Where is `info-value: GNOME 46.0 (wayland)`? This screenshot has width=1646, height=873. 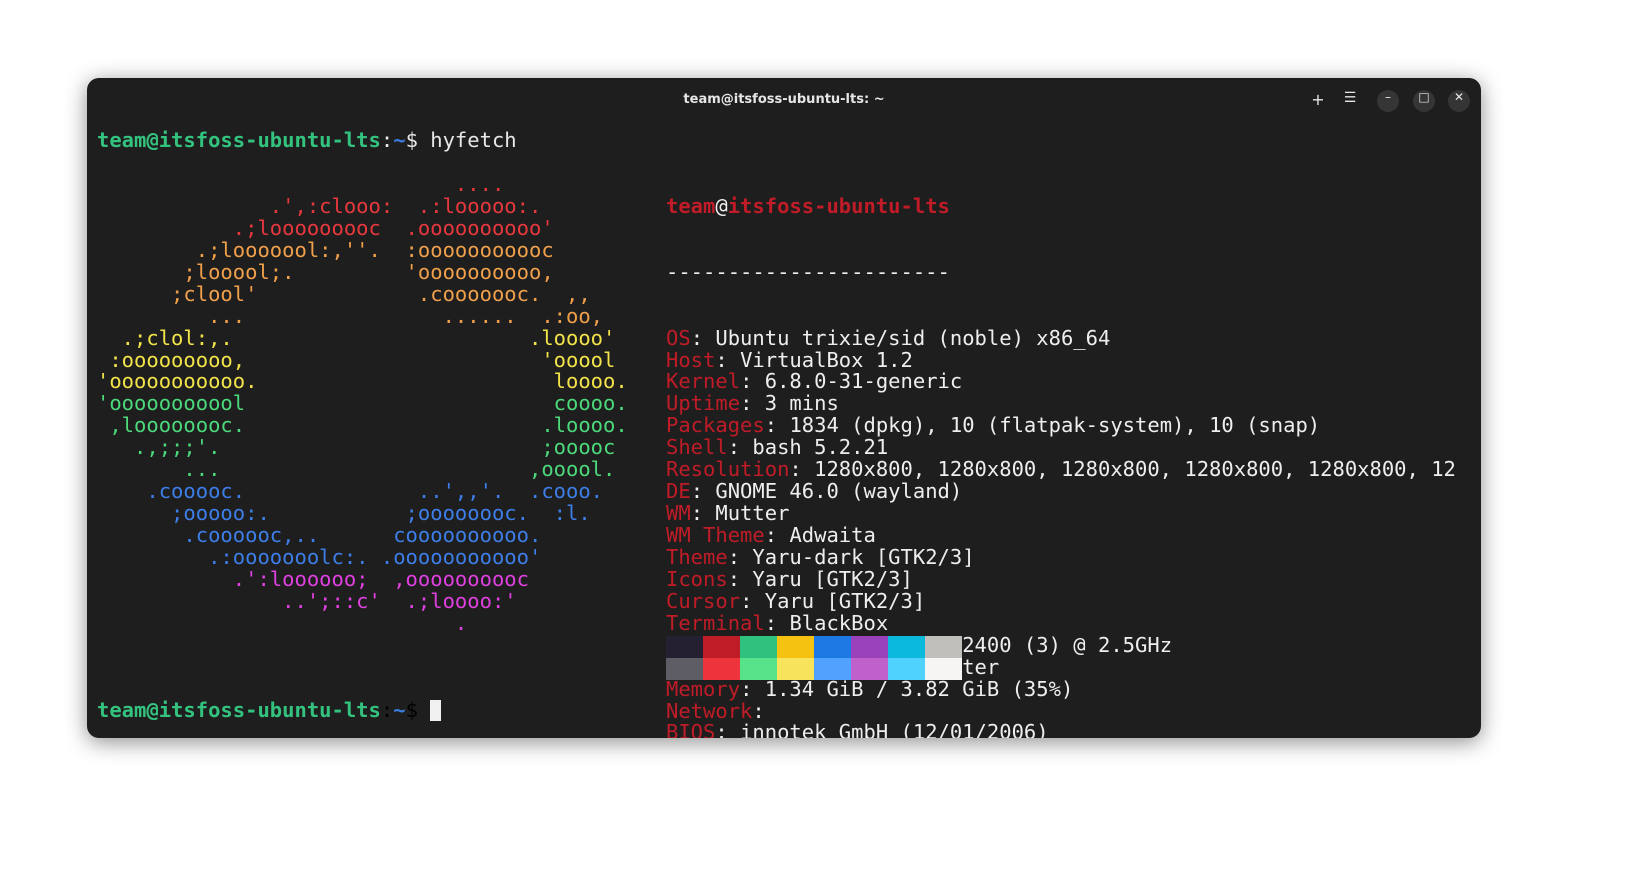
info-value: GNOME 46.0 (wayland) is located at coordinates (839, 491).